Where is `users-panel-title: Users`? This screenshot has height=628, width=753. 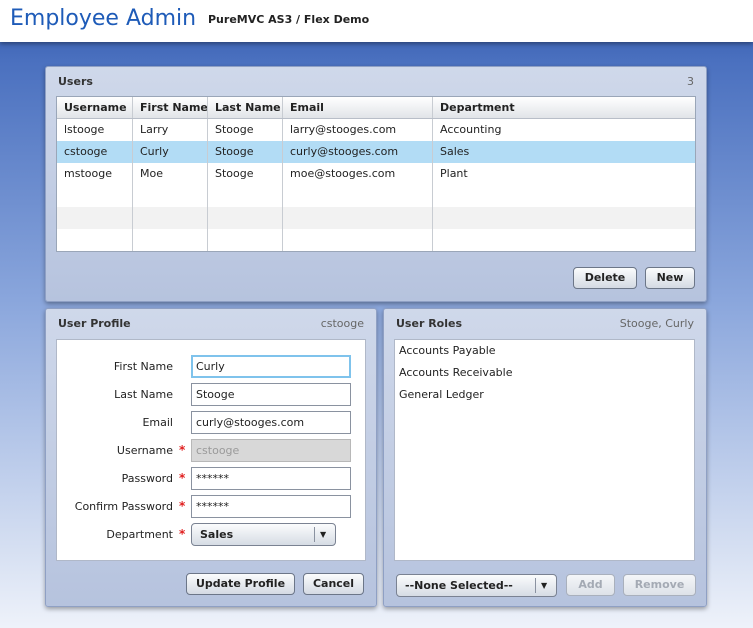 users-panel-title: Users is located at coordinates (75, 81).